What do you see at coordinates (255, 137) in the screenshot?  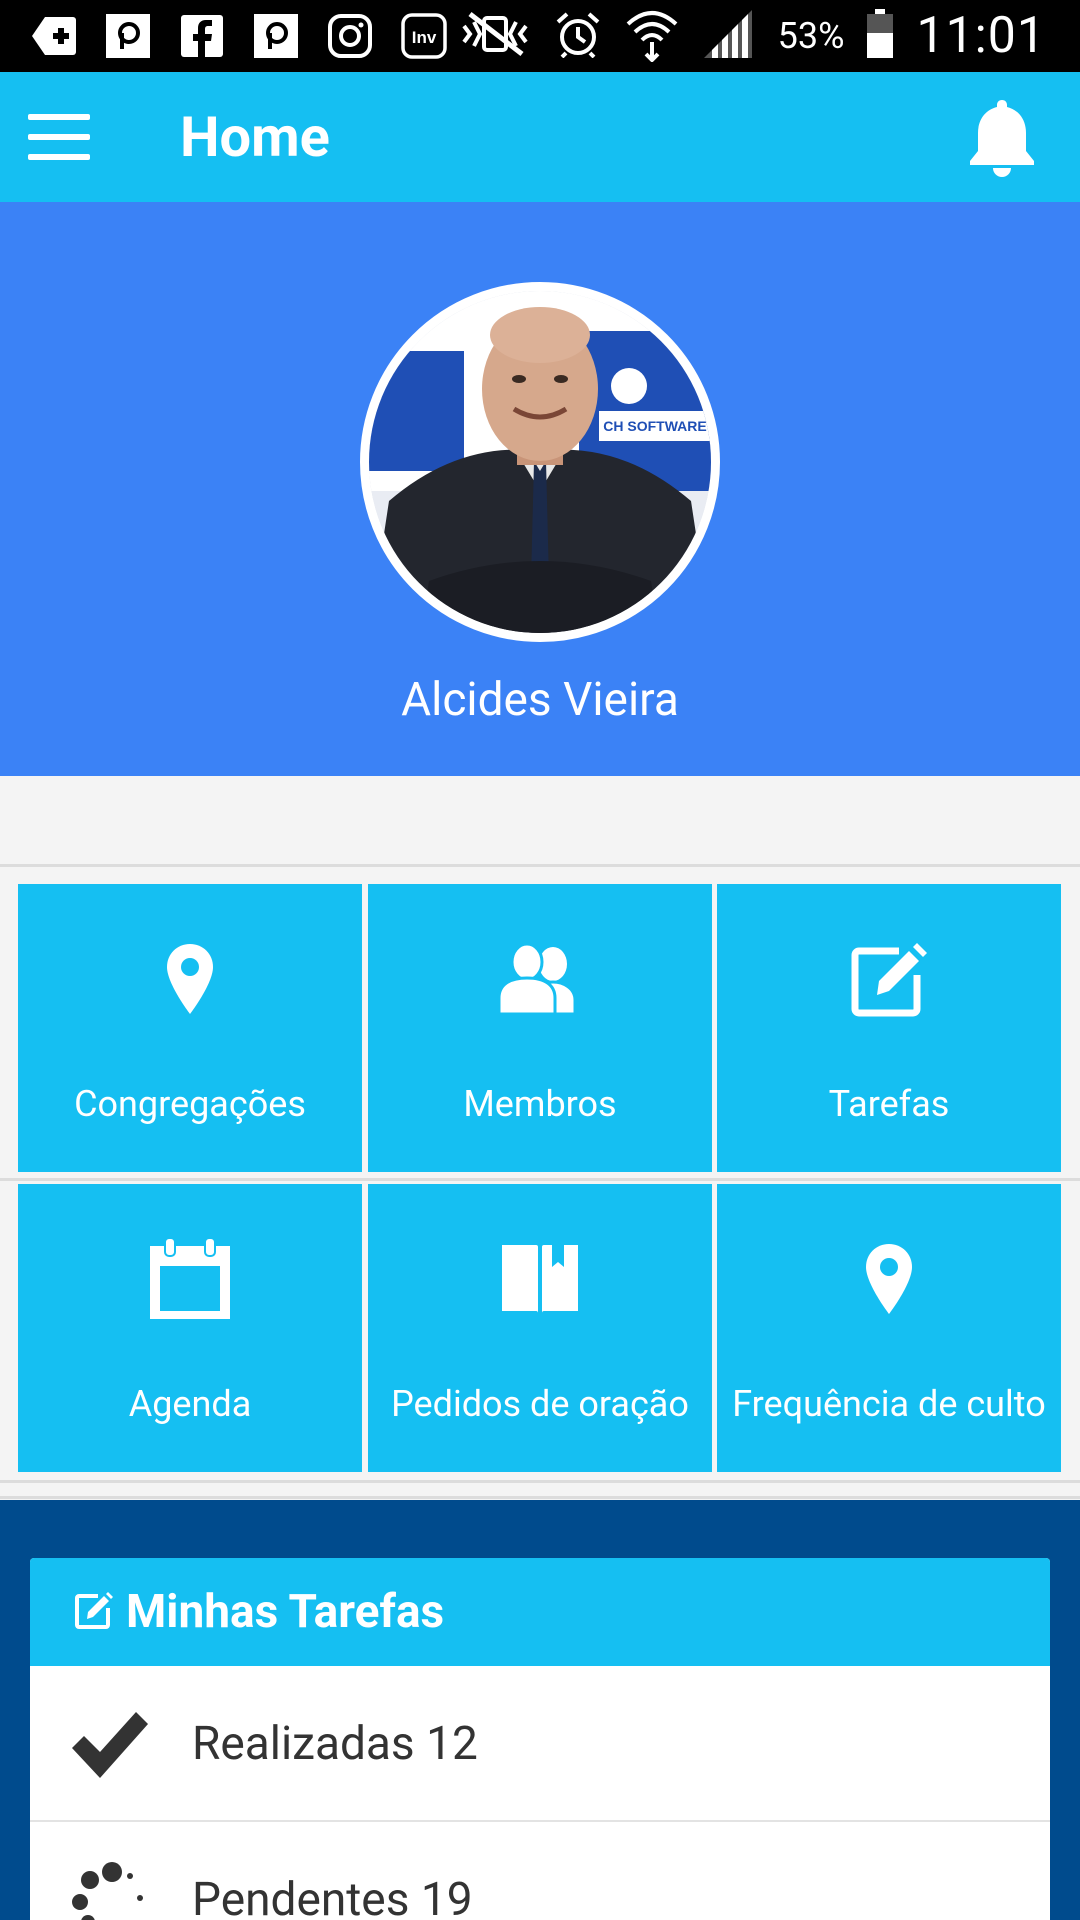 I see `page-title: Home` at bounding box center [255, 137].